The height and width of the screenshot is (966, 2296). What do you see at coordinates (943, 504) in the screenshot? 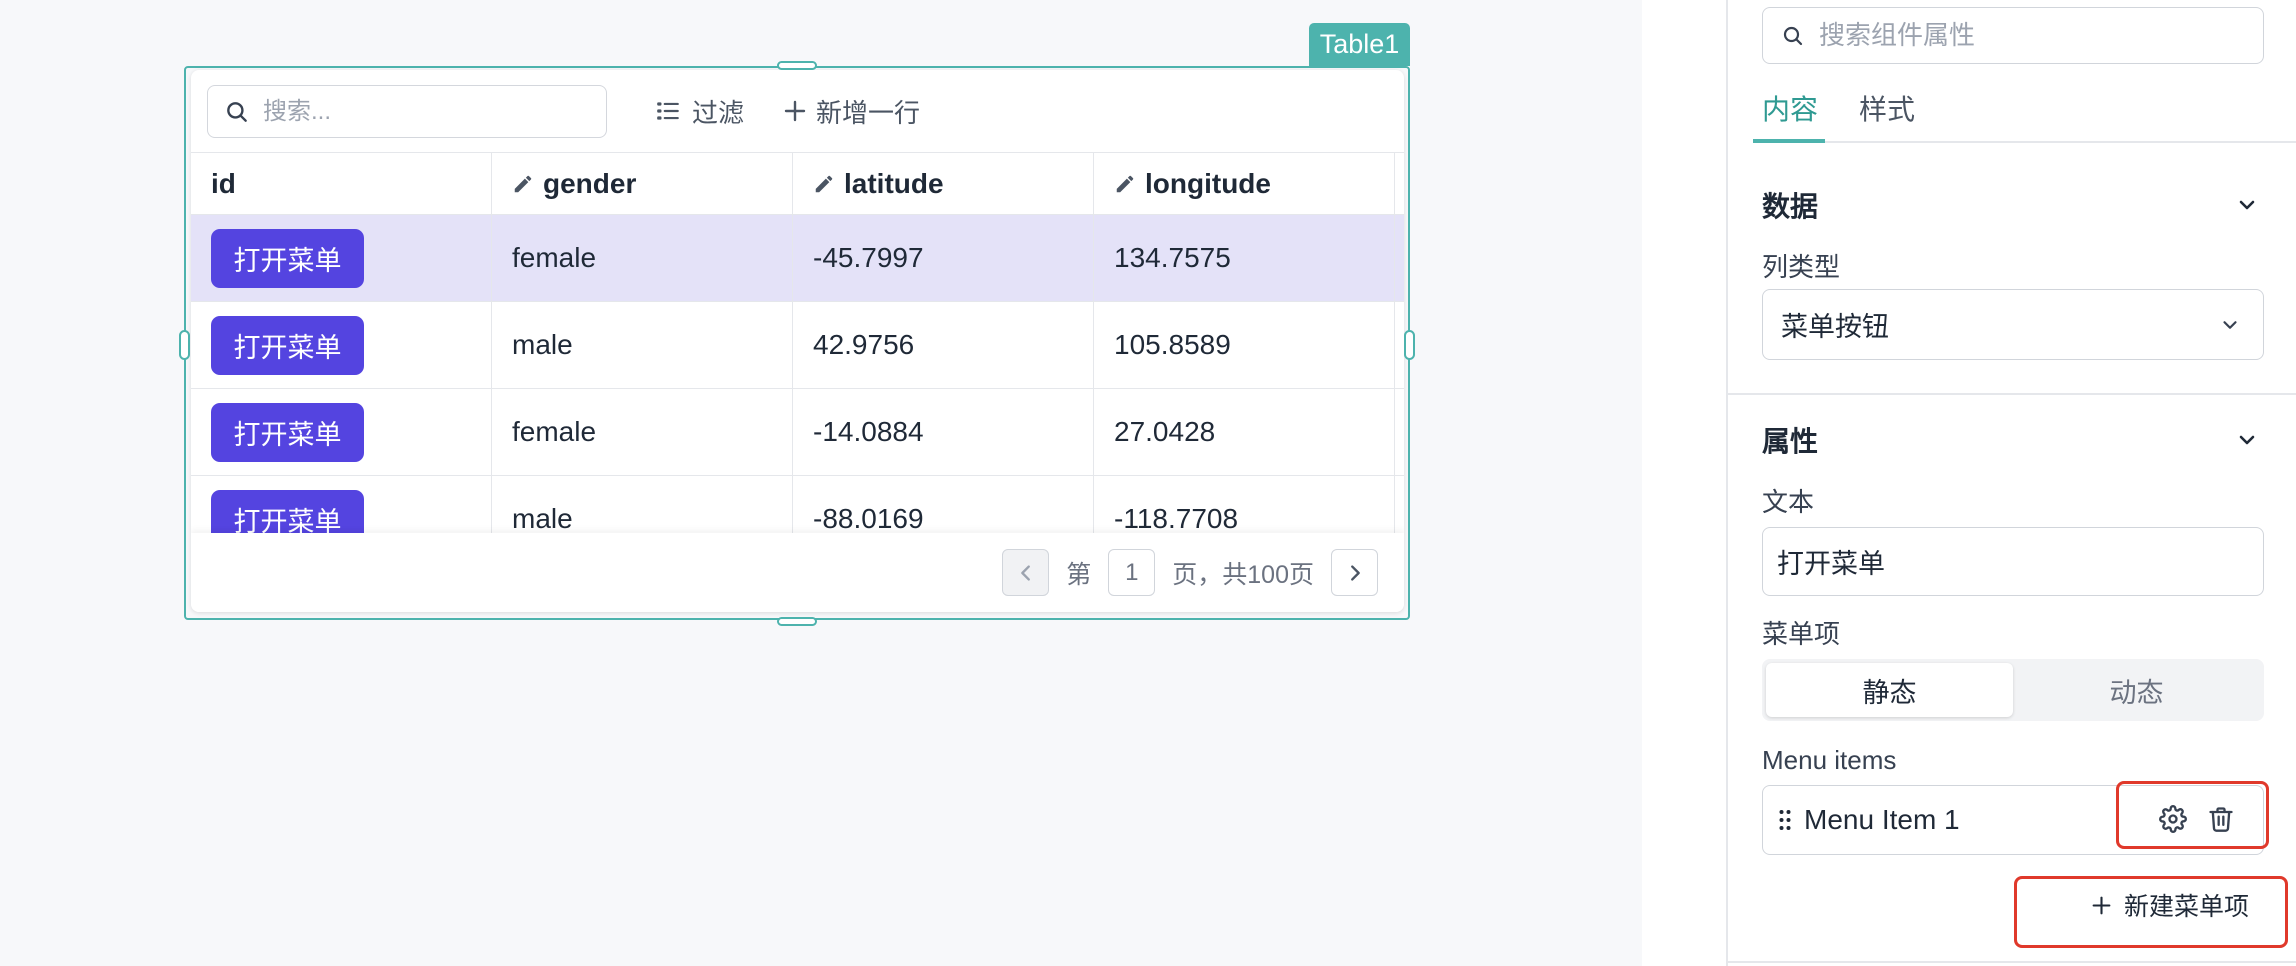
I see `cell-latitude: -88.0169` at bounding box center [943, 504].